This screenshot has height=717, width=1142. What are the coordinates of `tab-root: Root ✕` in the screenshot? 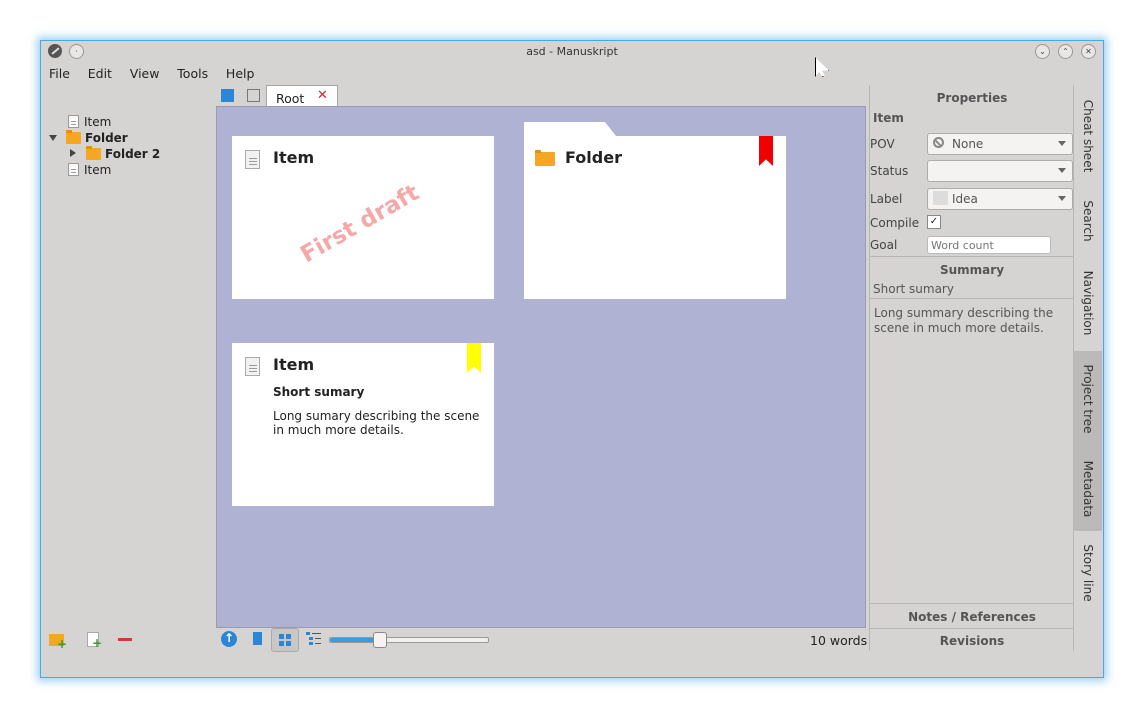 It's located at (302, 96).